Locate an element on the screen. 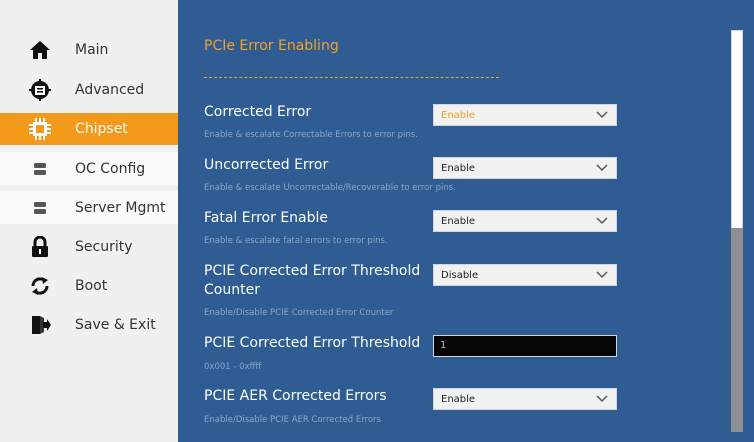 This screenshot has width=754, height=442. option-label: Fatal Error Enable is located at coordinates (266, 218).